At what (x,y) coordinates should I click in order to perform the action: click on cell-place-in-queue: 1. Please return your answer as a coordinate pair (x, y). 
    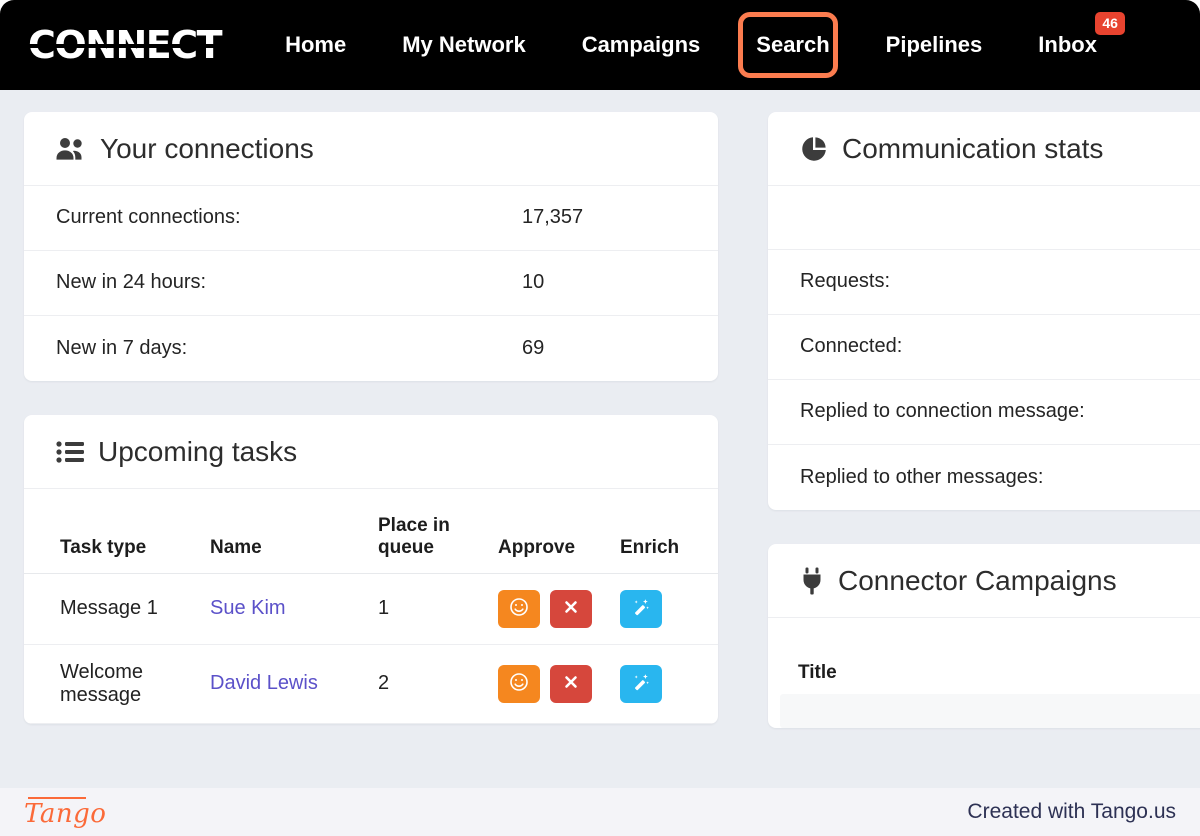
    Looking at the image, I should click on (438, 609).